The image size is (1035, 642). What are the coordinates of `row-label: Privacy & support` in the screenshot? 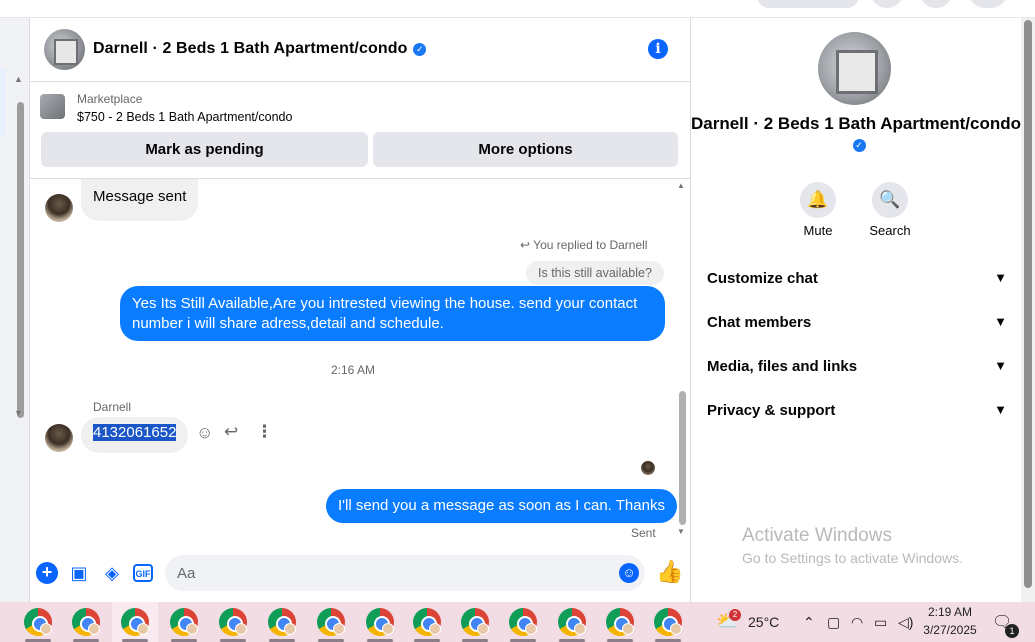 It's located at (771, 410).